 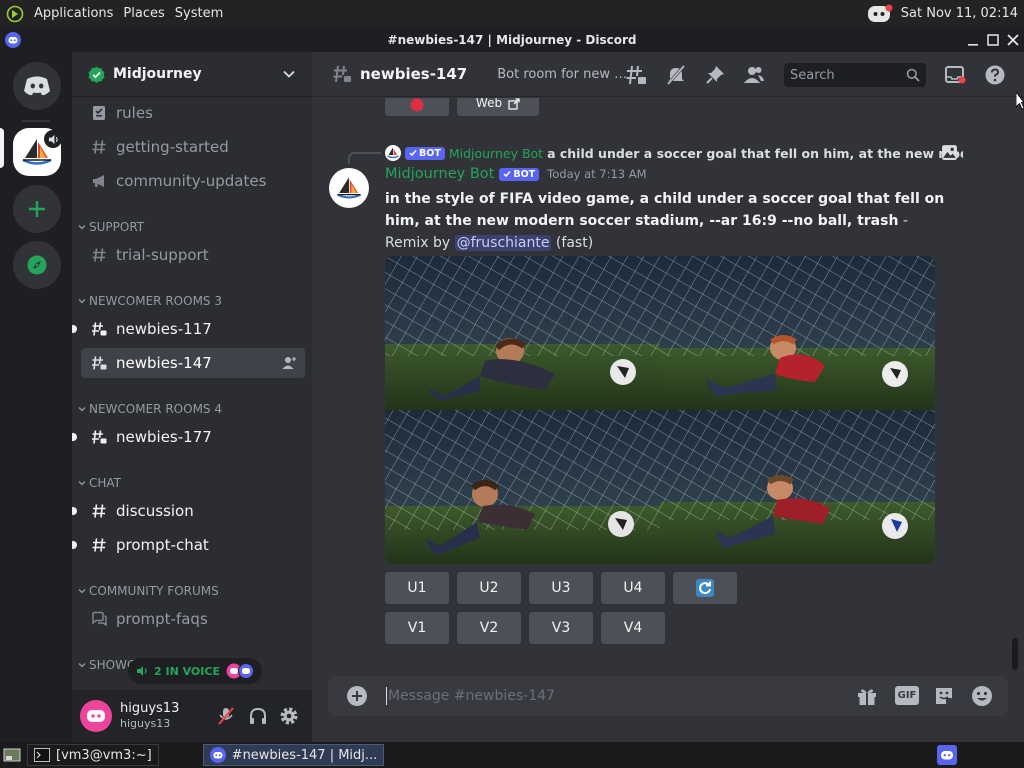 What do you see at coordinates (142, 671) in the screenshot?
I see `speaker-icon` at bounding box center [142, 671].